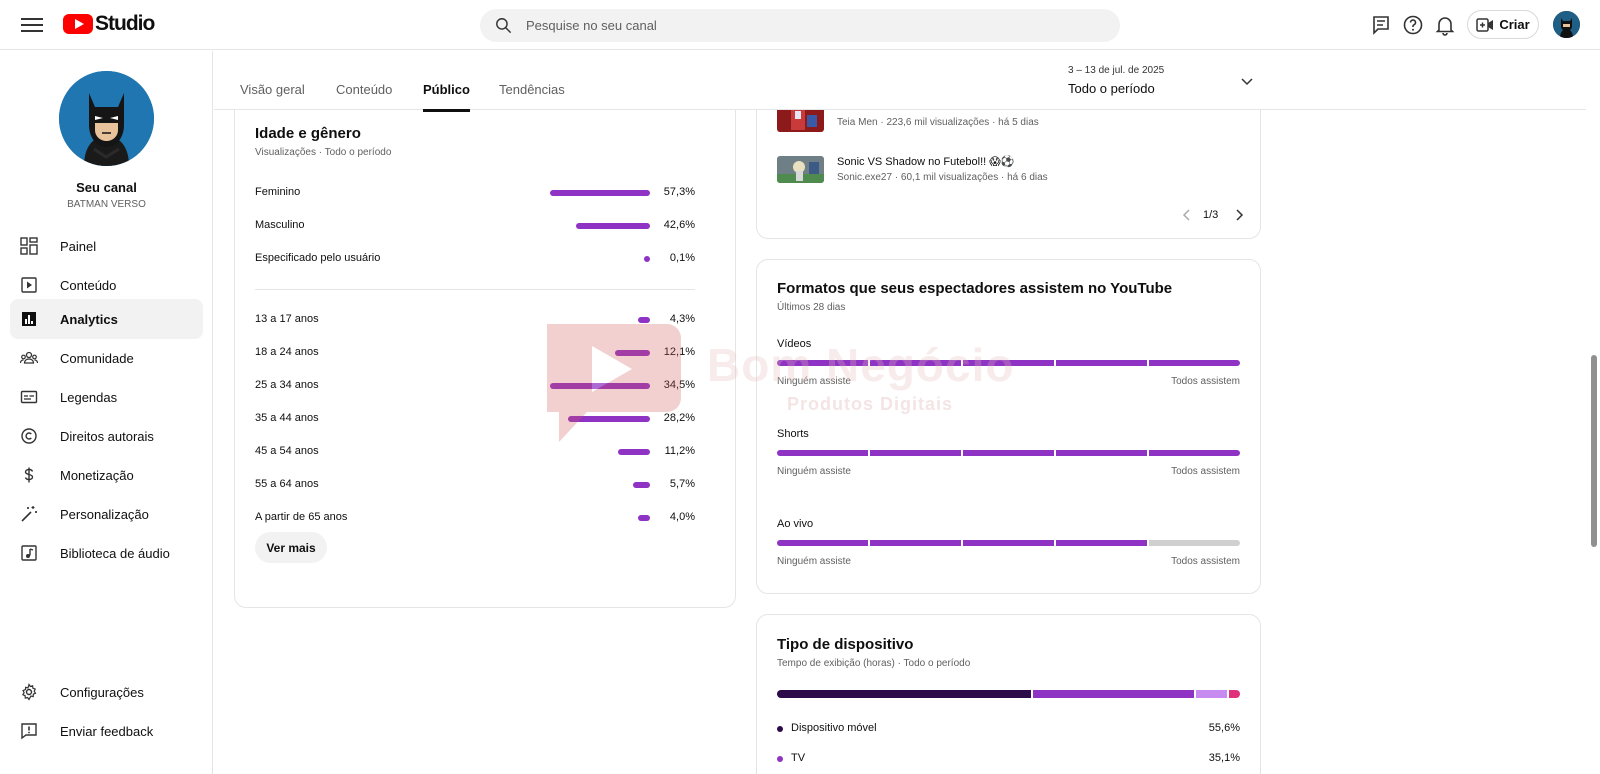  Describe the element at coordinates (287, 319) in the screenshot. I see `age-label: 13 a 17 anos` at that location.